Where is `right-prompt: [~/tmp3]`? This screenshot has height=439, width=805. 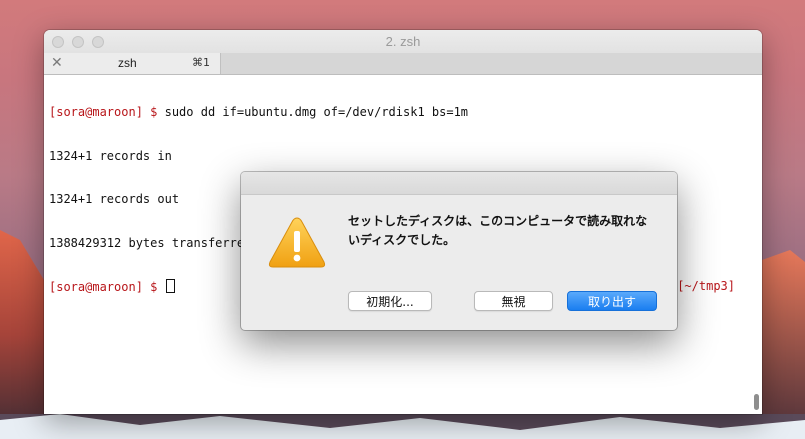 right-prompt: [~/tmp3] is located at coordinates (706, 286).